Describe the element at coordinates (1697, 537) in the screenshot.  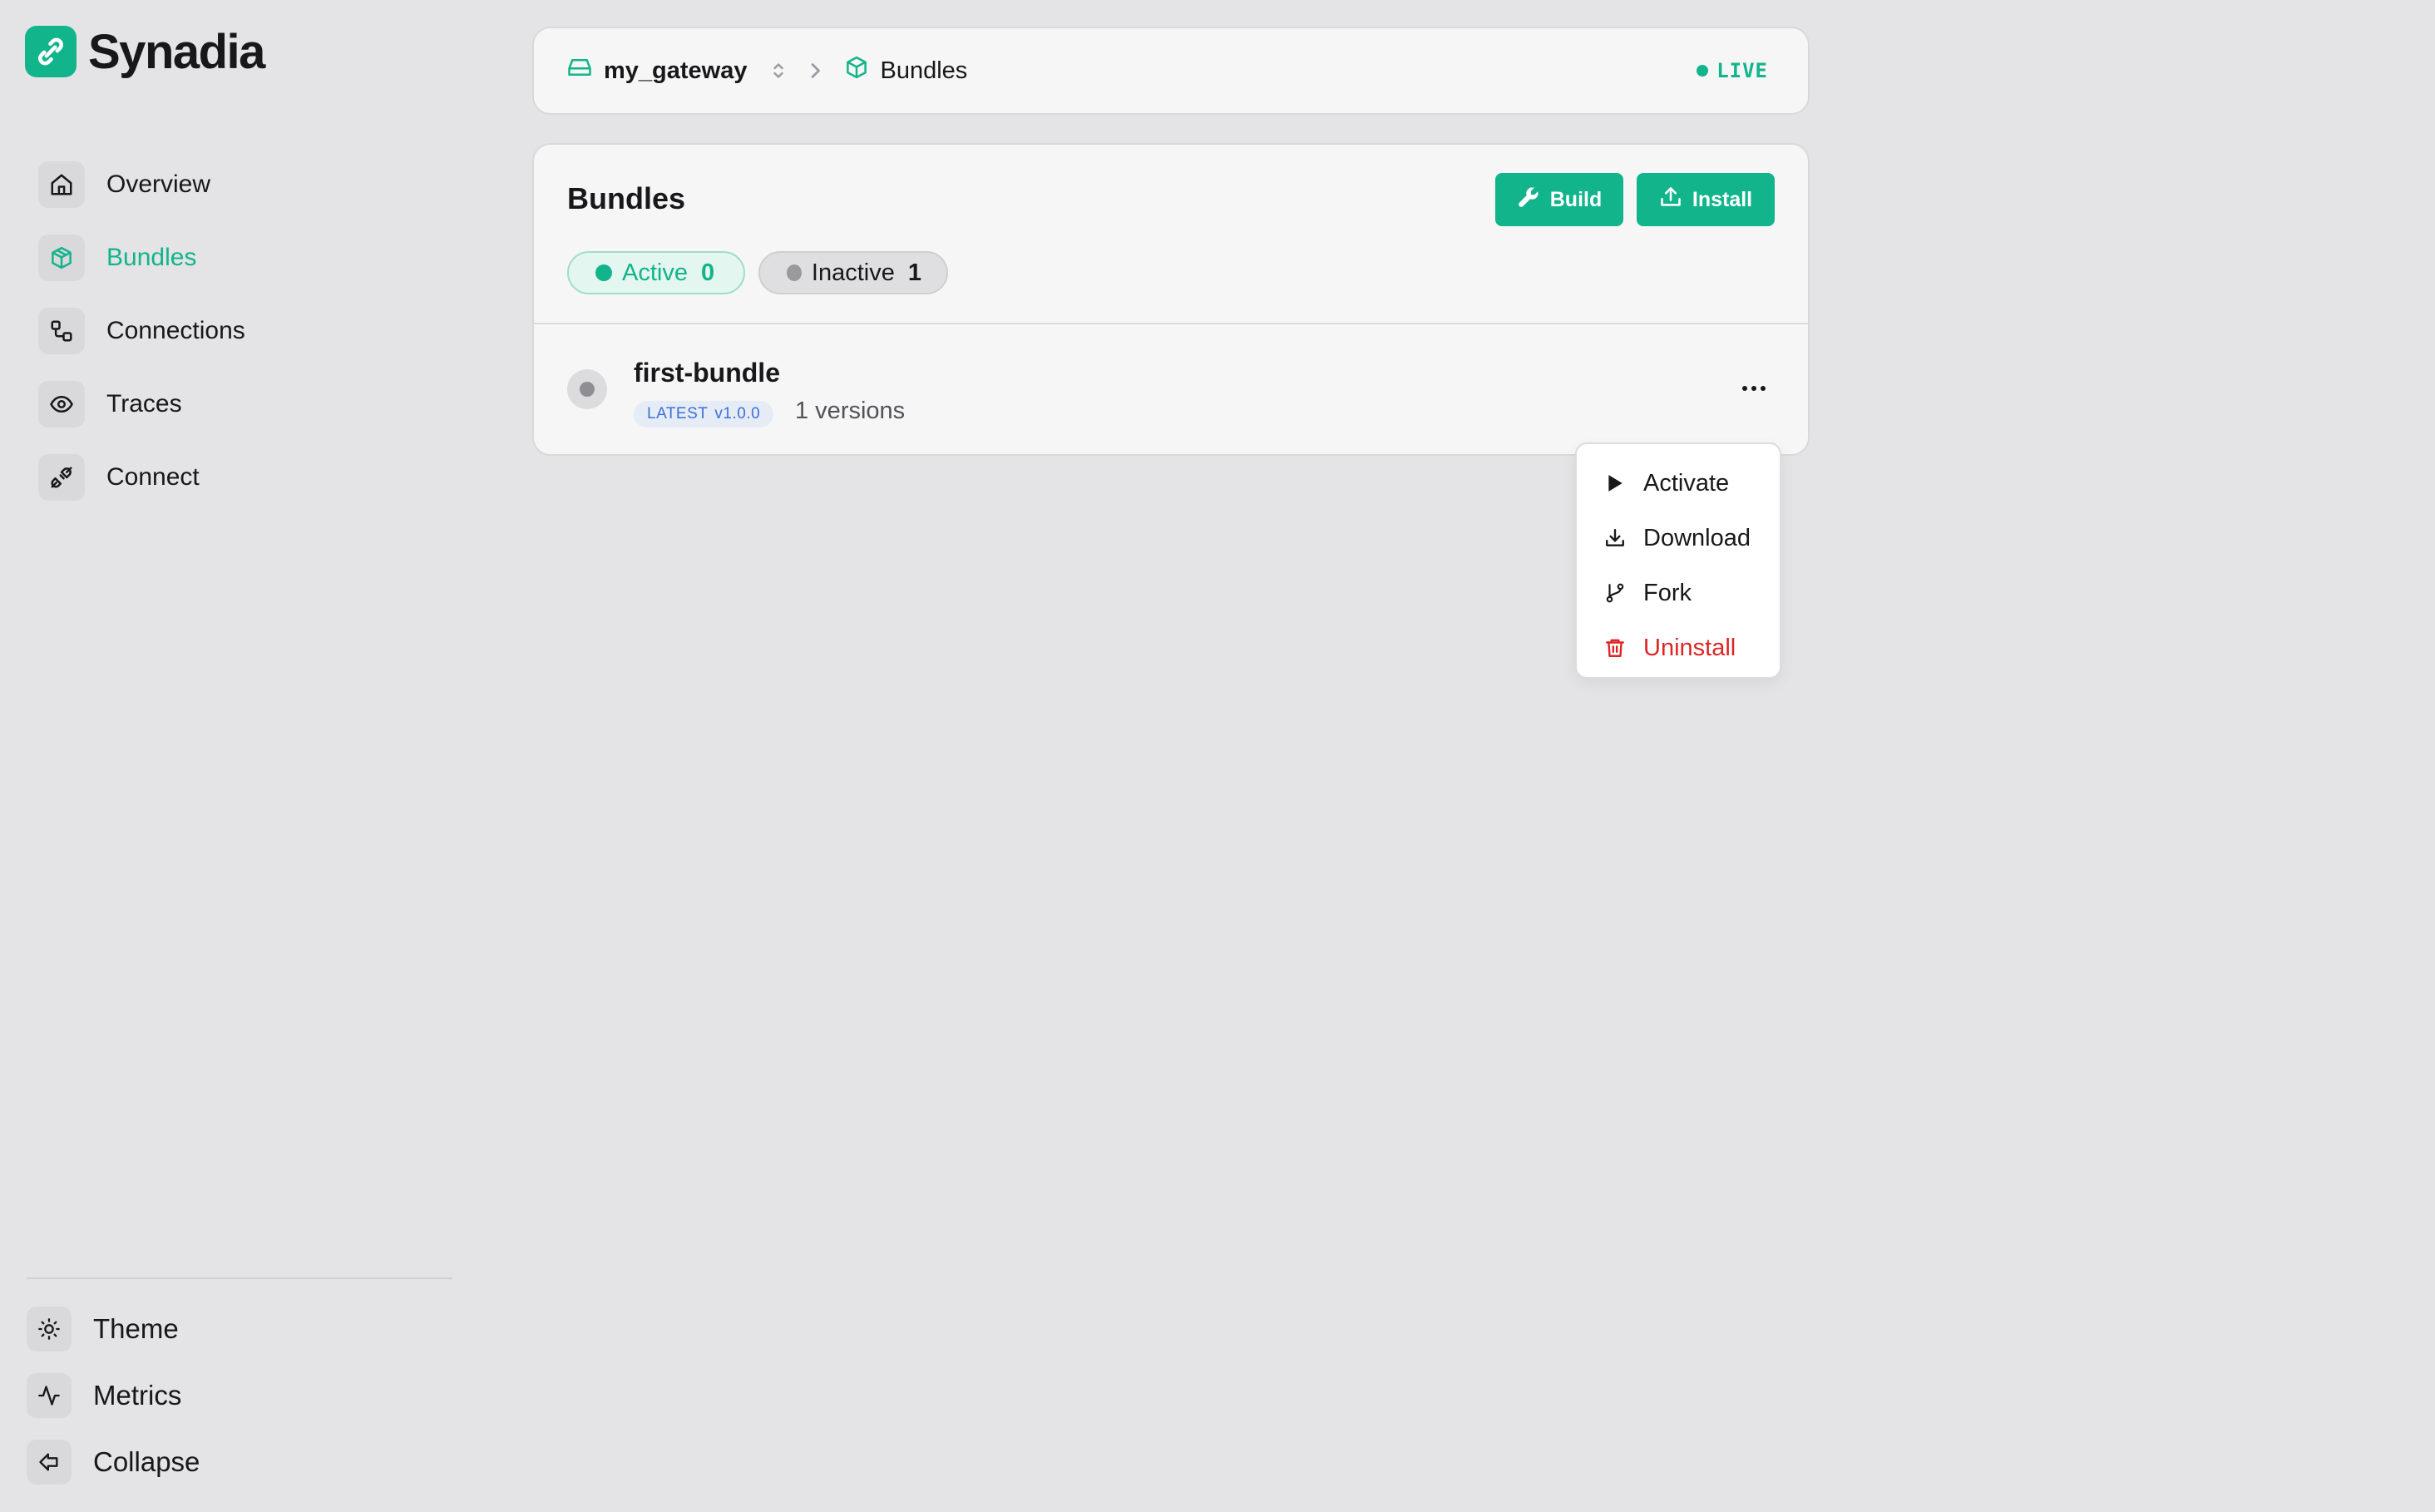
I see `menu-item-label: Download` at that location.